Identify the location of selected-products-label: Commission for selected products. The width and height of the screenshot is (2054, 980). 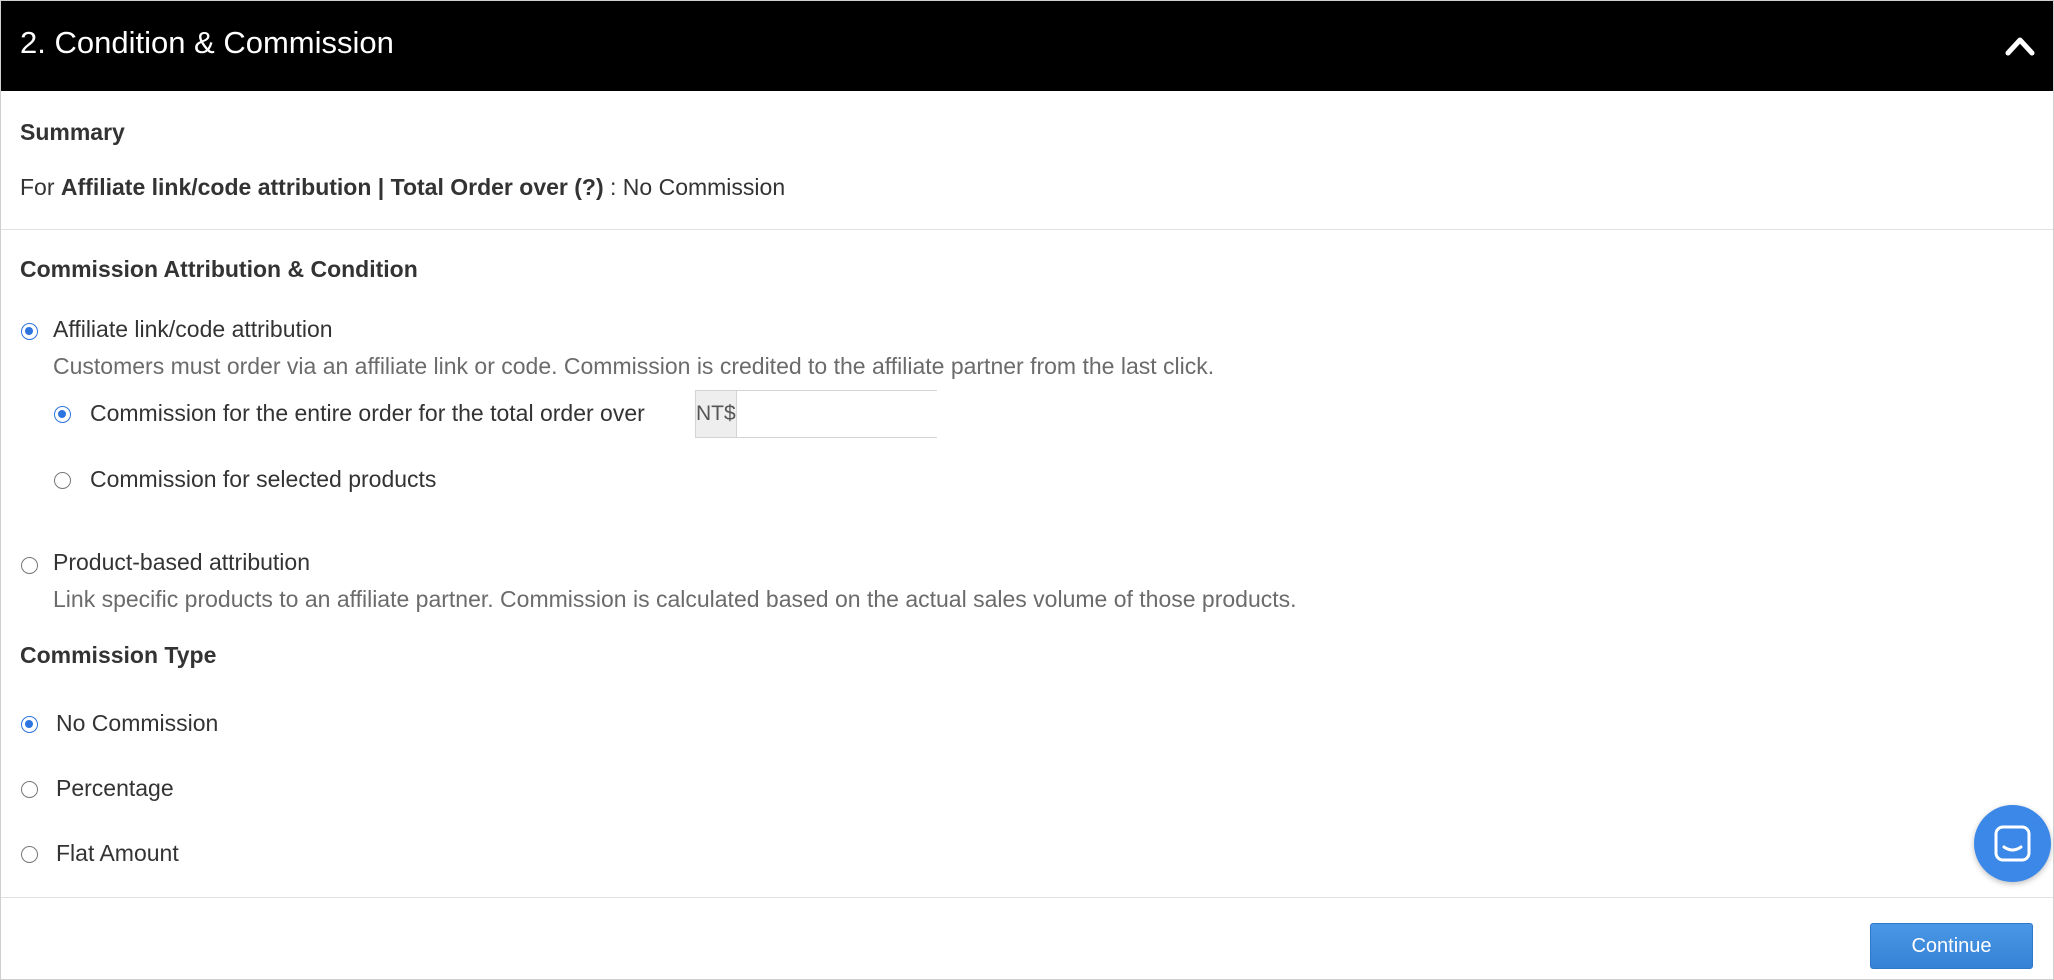
(263, 479).